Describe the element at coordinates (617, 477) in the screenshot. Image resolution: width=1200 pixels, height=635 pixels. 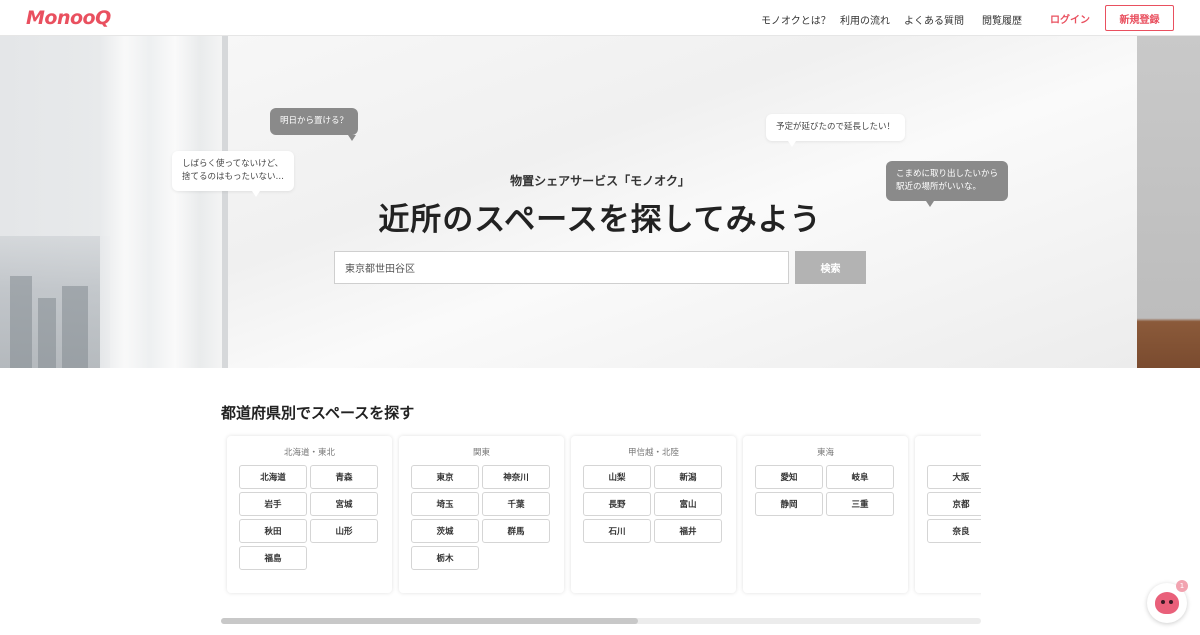
I see `prefecture-button: 山梨` at that location.